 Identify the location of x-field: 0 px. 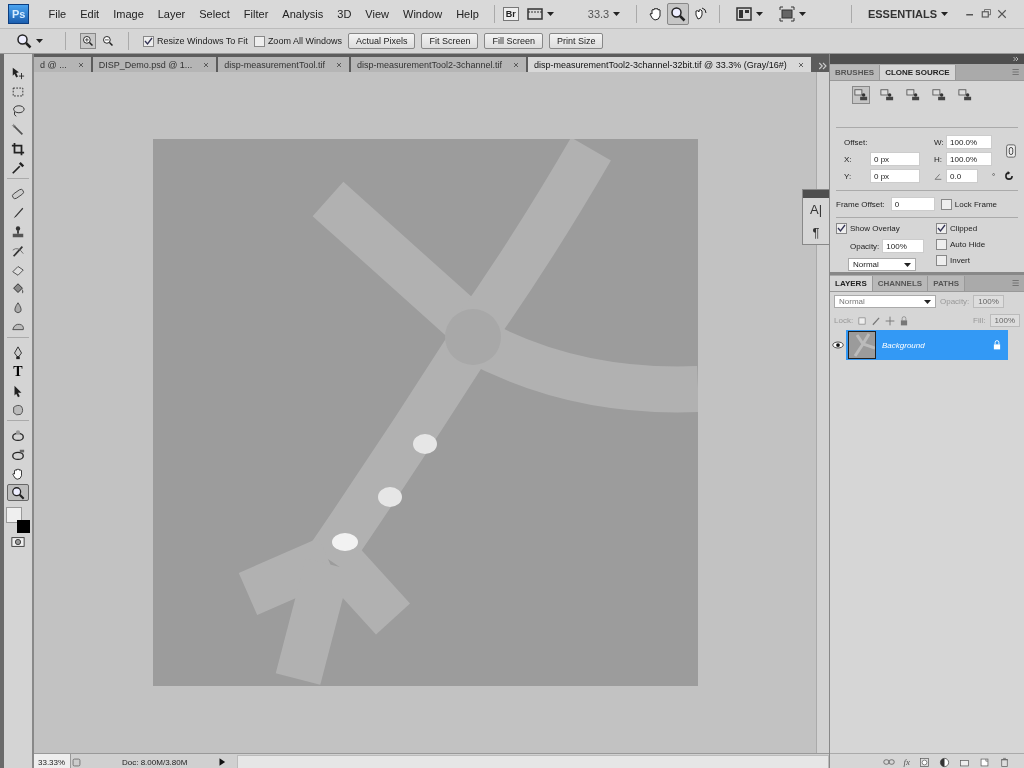
(895, 159).